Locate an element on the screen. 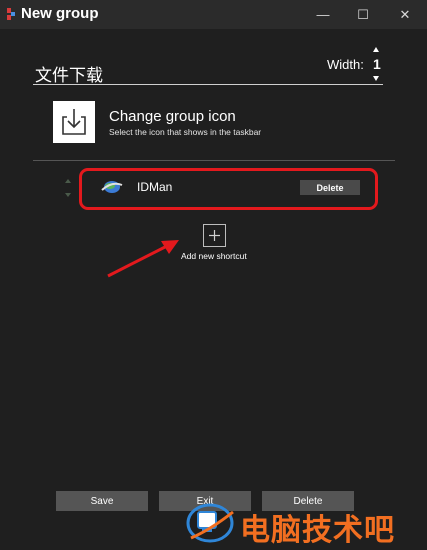 The height and width of the screenshot is (550, 427). reorder-arrows-icon is located at coordinates (68, 188).